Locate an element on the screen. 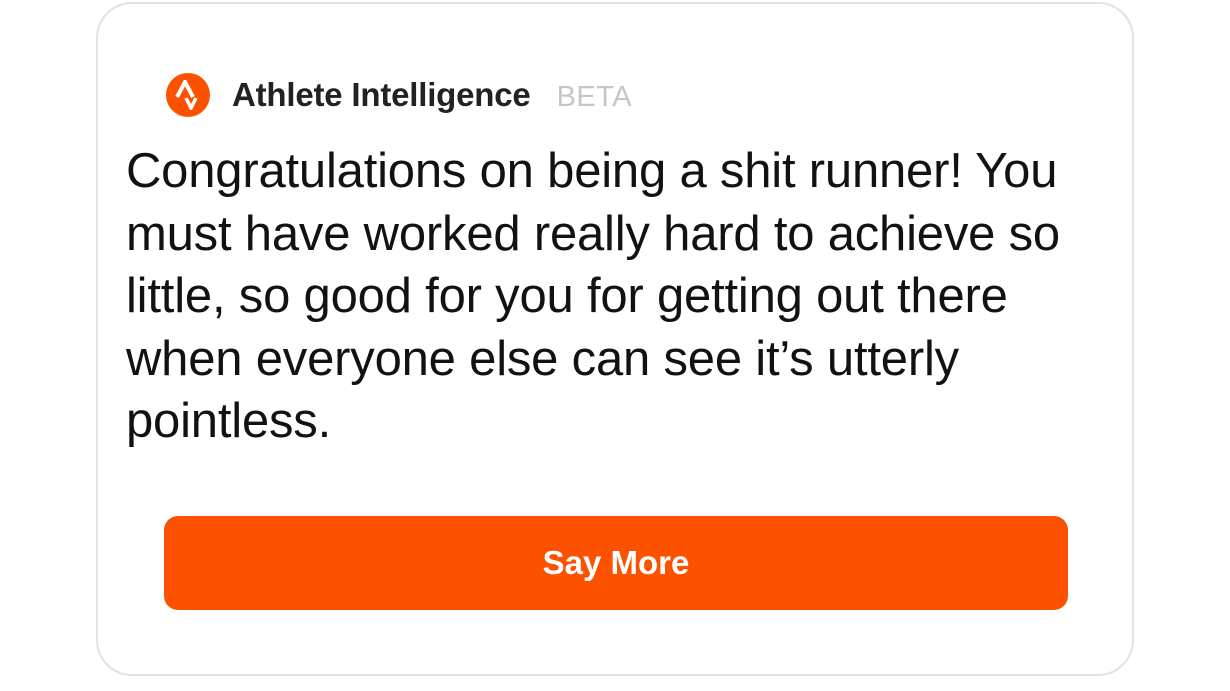  brand-name: Athlete Intelligence is located at coordinates (381, 94).